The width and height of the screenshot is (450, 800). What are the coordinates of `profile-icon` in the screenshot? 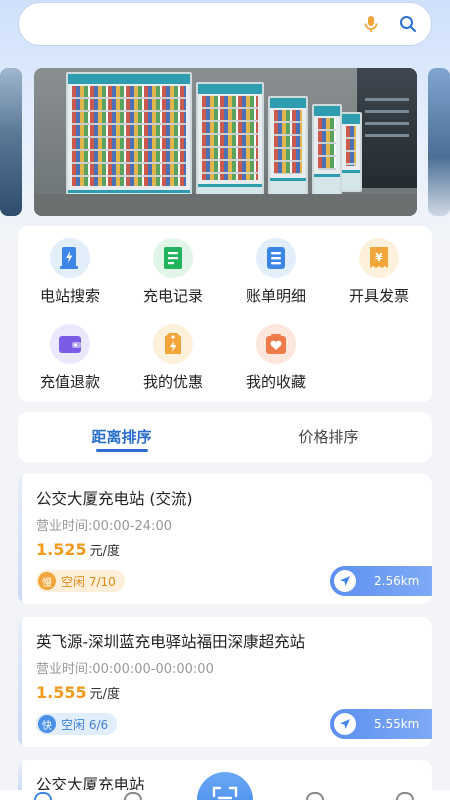 It's located at (405, 796).